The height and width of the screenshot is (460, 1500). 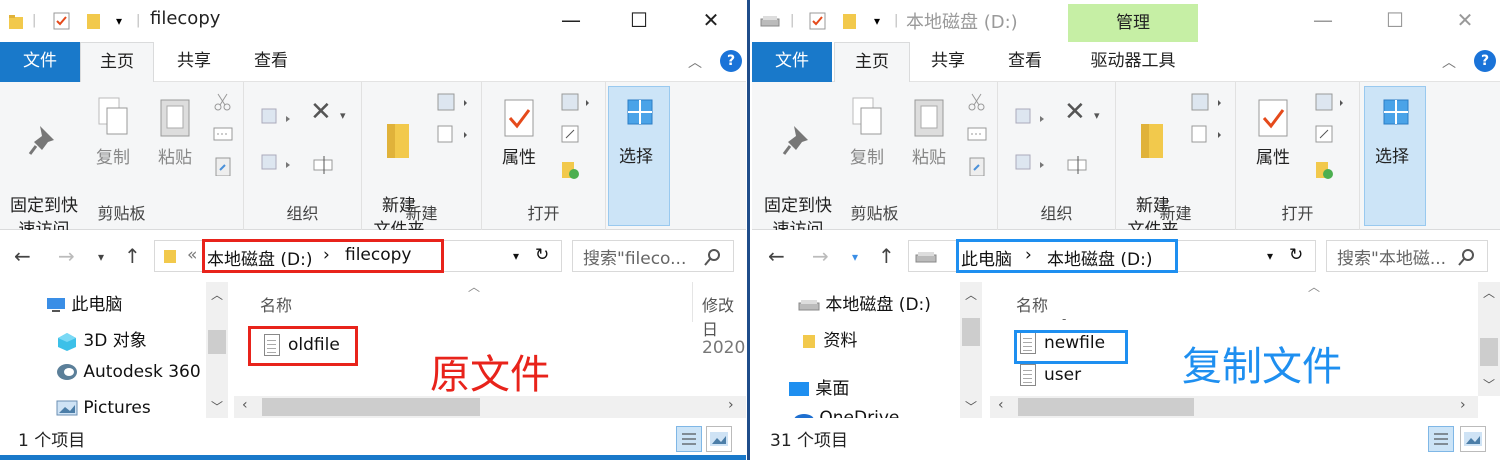 I want to click on nav-item-local-disk: 本地磁盘 (D:), so click(x=864, y=302).